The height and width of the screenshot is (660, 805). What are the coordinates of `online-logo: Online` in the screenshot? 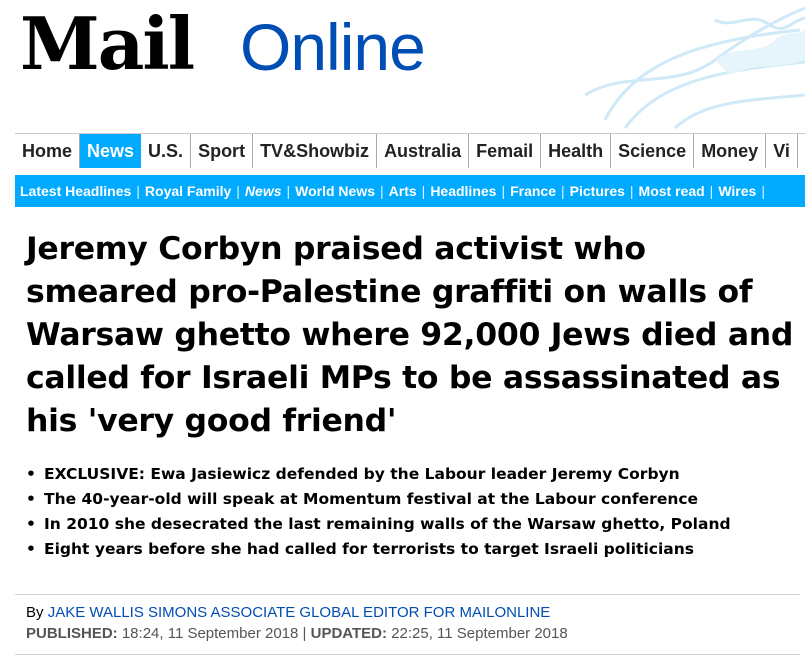 It's located at (333, 47).